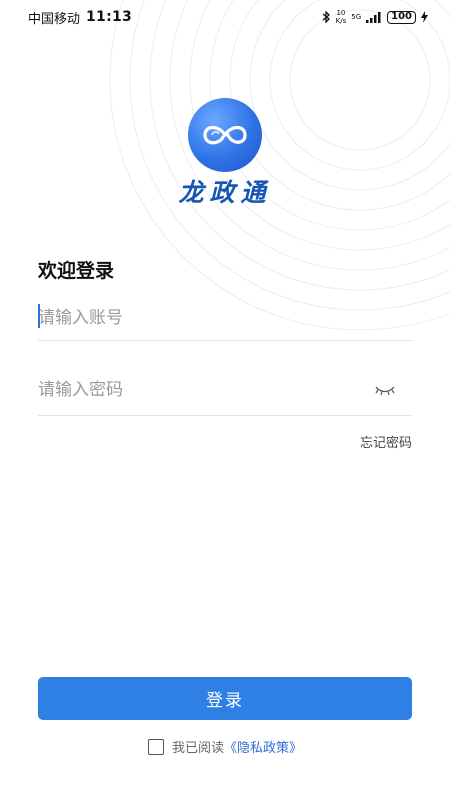 The image size is (450, 800). What do you see at coordinates (341, 21) in the screenshot?
I see `net-speed-unit: K/s` at bounding box center [341, 21].